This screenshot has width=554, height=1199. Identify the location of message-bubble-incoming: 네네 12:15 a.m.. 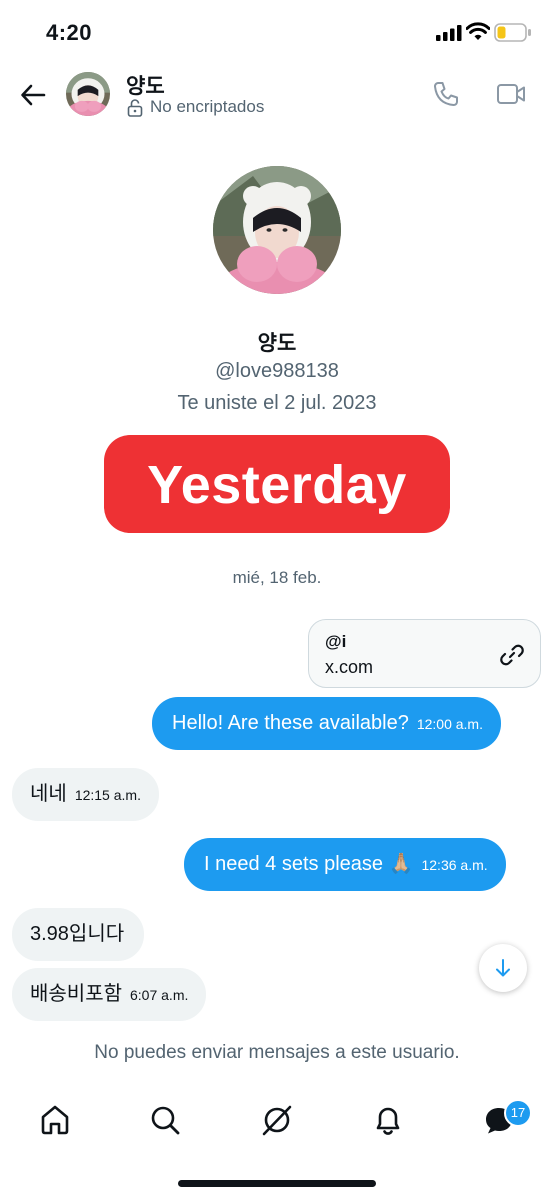
(85, 794).